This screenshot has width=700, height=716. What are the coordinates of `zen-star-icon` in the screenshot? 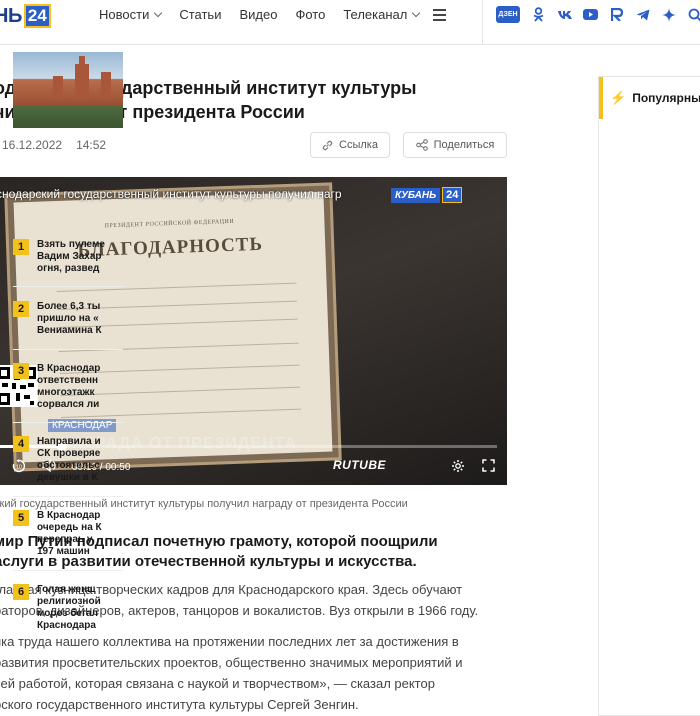 It's located at (668, 14).